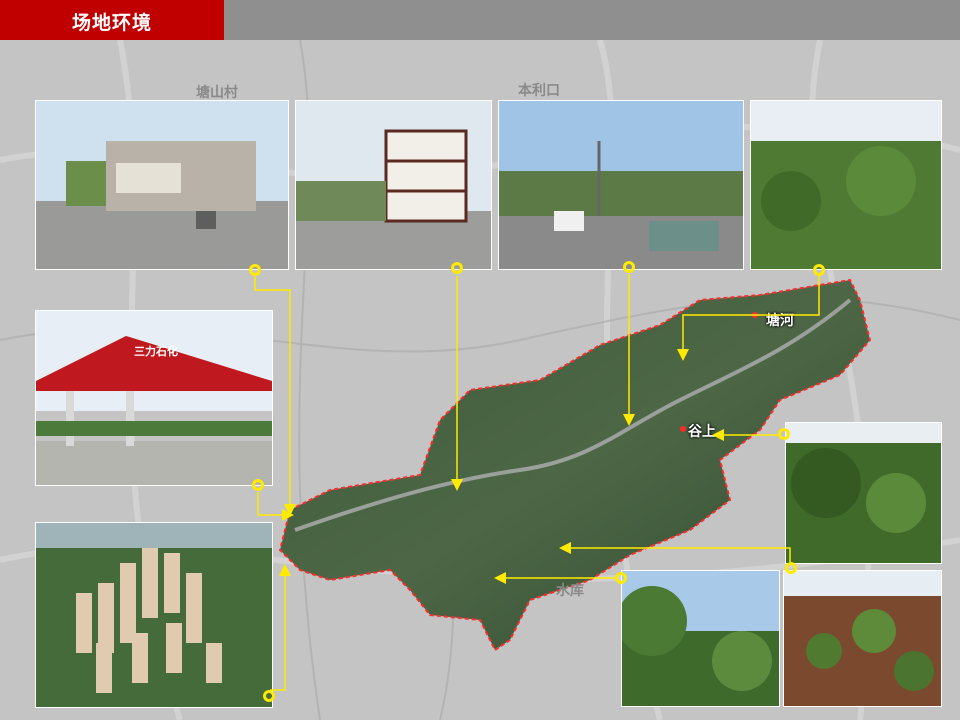  What do you see at coordinates (162, 185) in the screenshot?
I see `photo-street-buildings` at bounding box center [162, 185].